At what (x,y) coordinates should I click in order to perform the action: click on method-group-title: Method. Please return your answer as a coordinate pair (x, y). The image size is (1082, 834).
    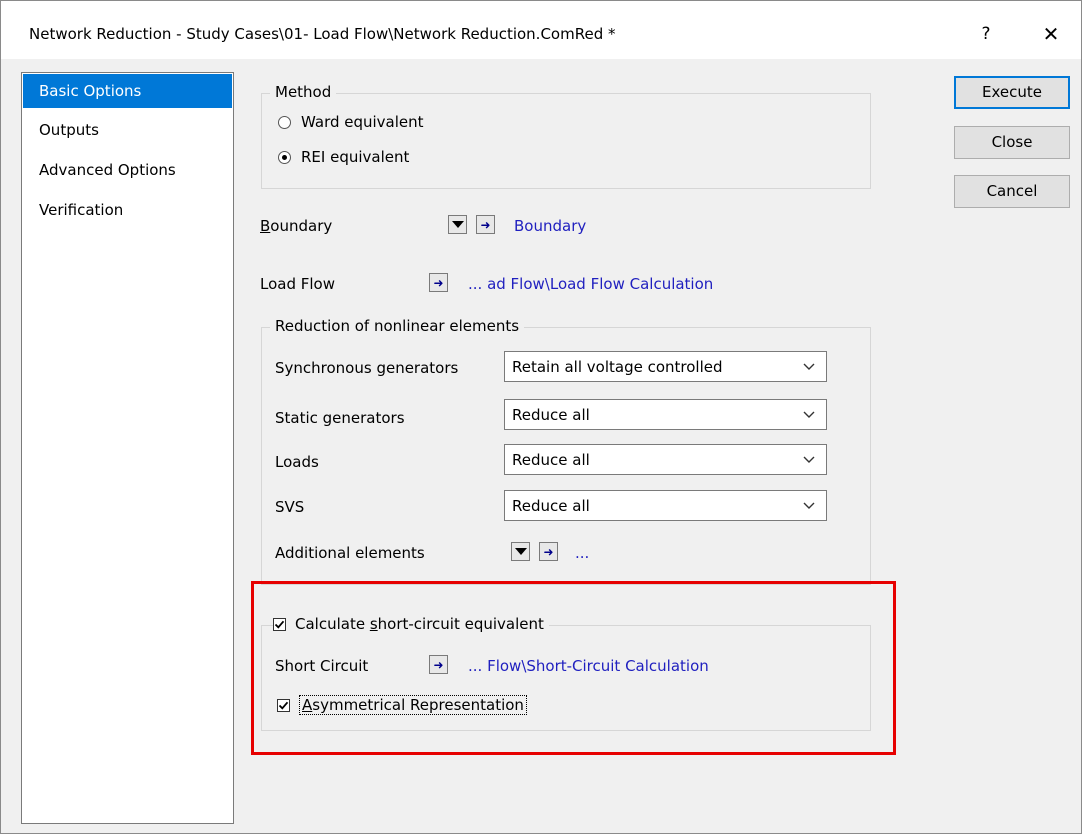
    Looking at the image, I should click on (303, 92).